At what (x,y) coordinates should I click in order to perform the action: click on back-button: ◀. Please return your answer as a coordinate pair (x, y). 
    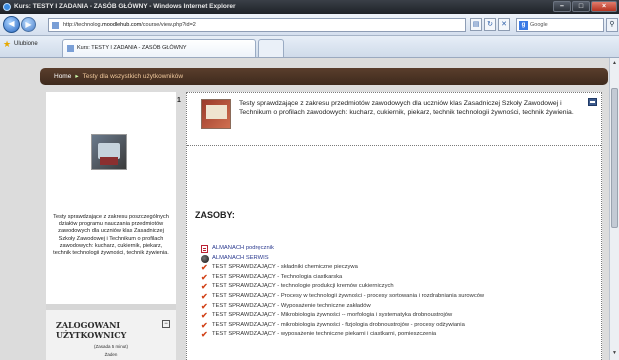
    Looking at the image, I should click on (11, 24).